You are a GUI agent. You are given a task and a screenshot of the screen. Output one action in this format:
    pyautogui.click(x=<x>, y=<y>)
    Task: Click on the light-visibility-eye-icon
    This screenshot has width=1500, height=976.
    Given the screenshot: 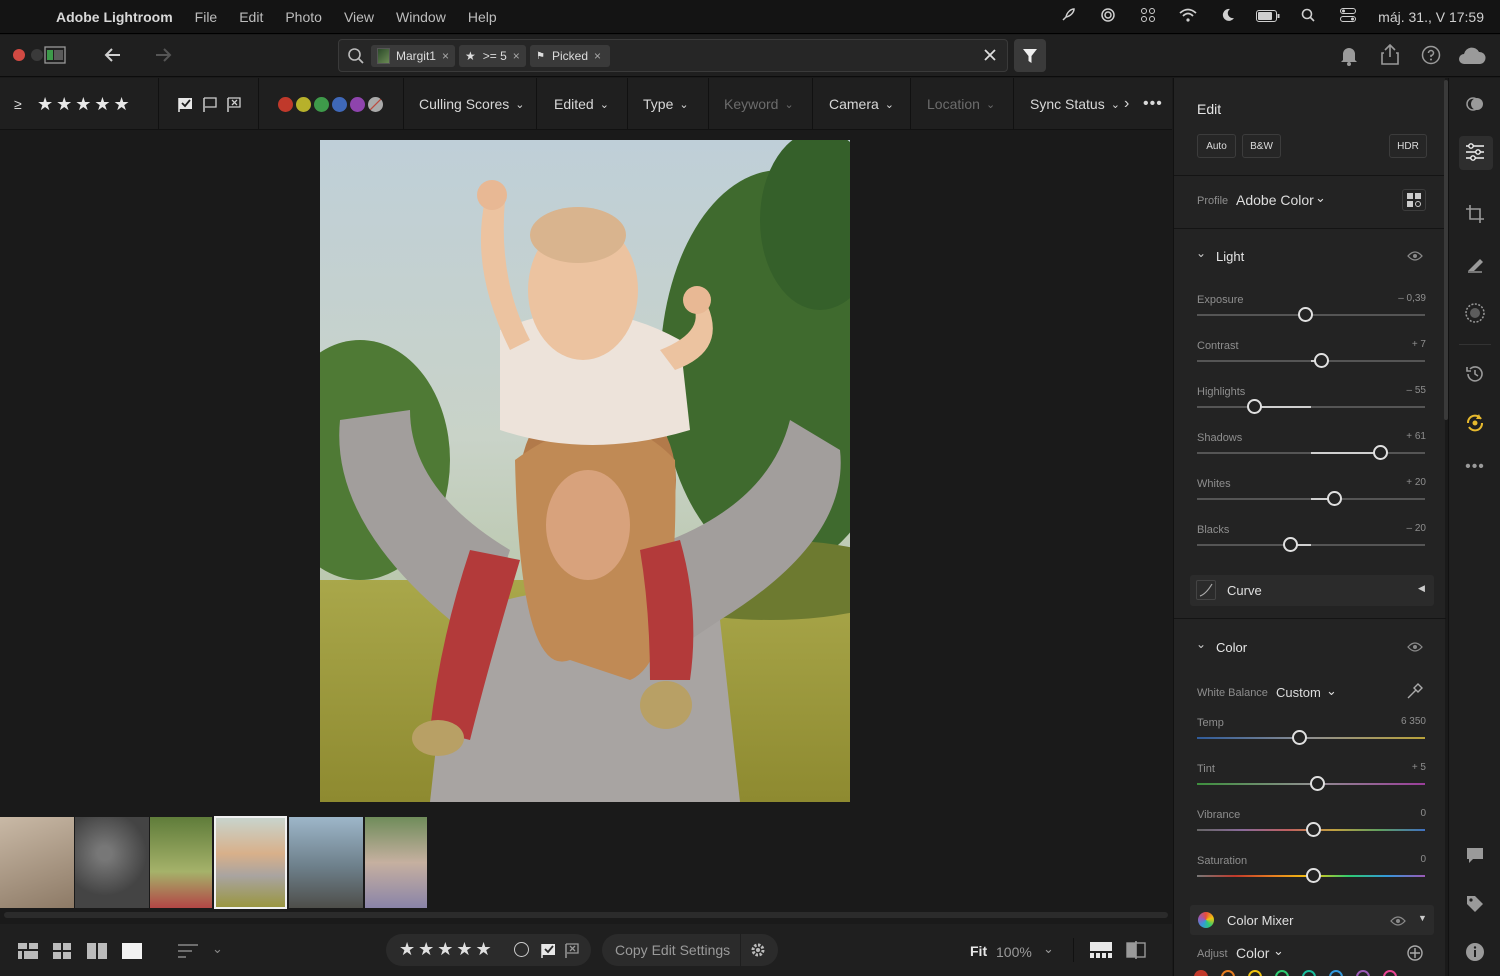 What is the action you would take?
    pyautogui.click(x=1415, y=256)
    